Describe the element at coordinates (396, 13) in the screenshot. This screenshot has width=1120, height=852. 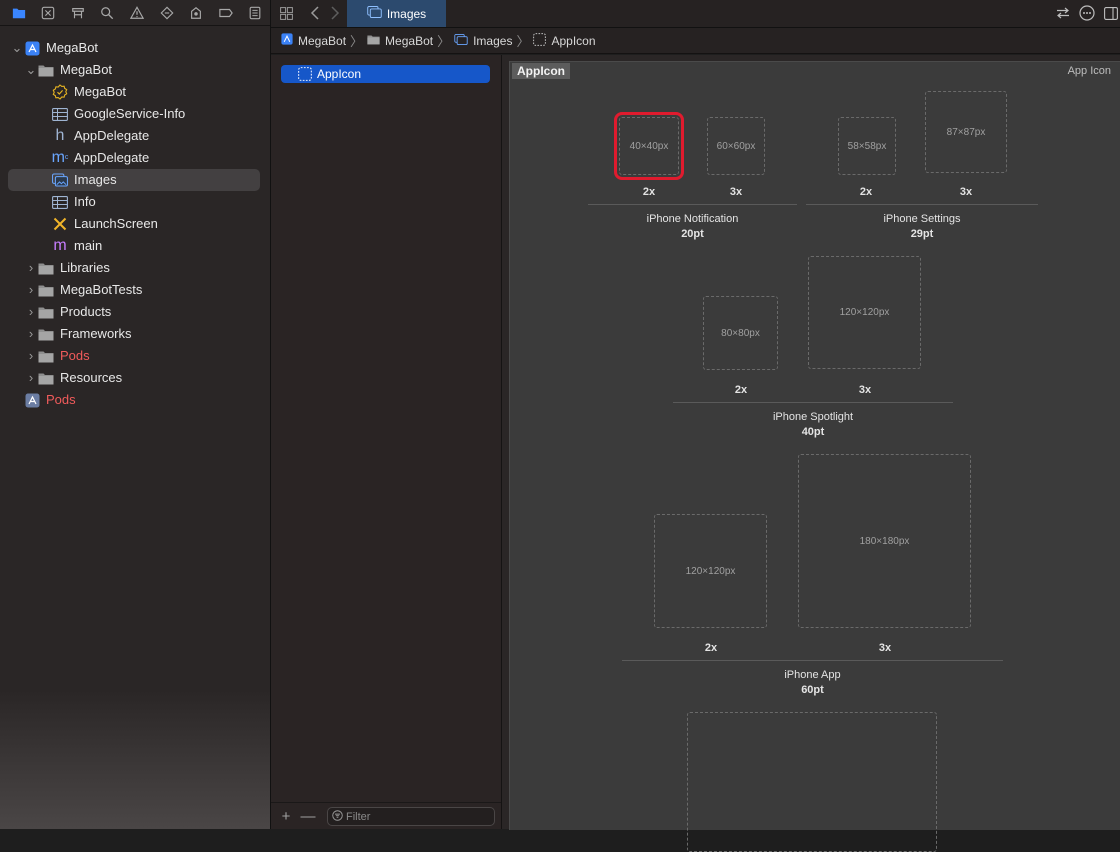
I see `tab-images: Images` at that location.